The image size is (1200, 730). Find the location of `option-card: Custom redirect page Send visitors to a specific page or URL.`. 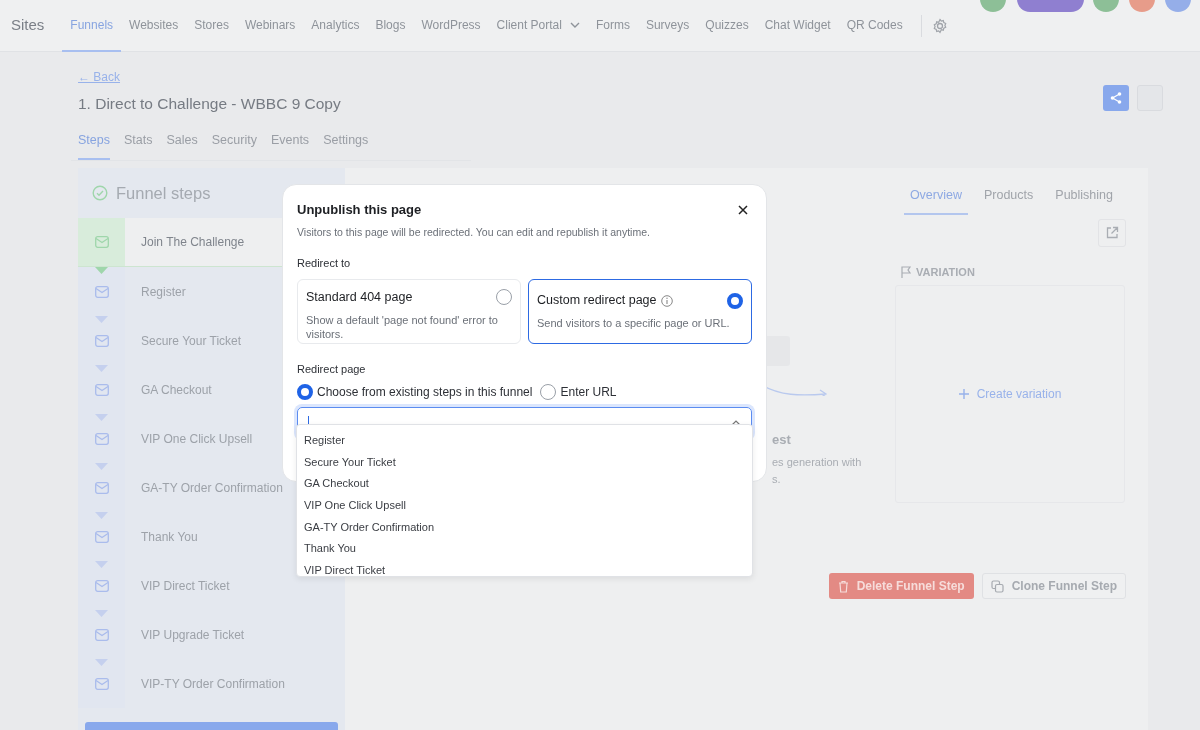

option-card: Custom redirect page Send visitors to a specific page or URL. is located at coordinates (640, 311).